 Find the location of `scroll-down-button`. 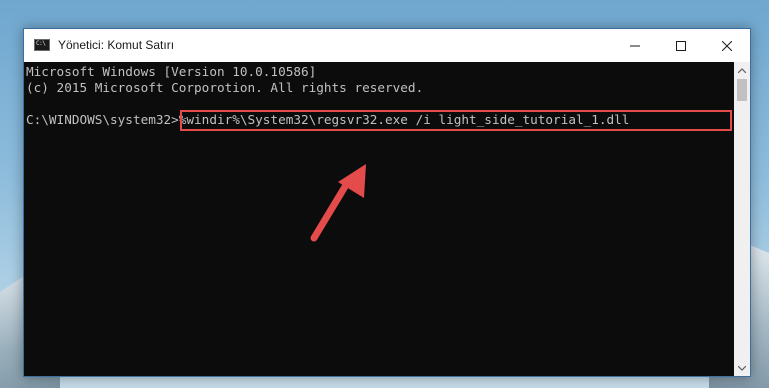

scroll-down-button is located at coordinates (742, 368).